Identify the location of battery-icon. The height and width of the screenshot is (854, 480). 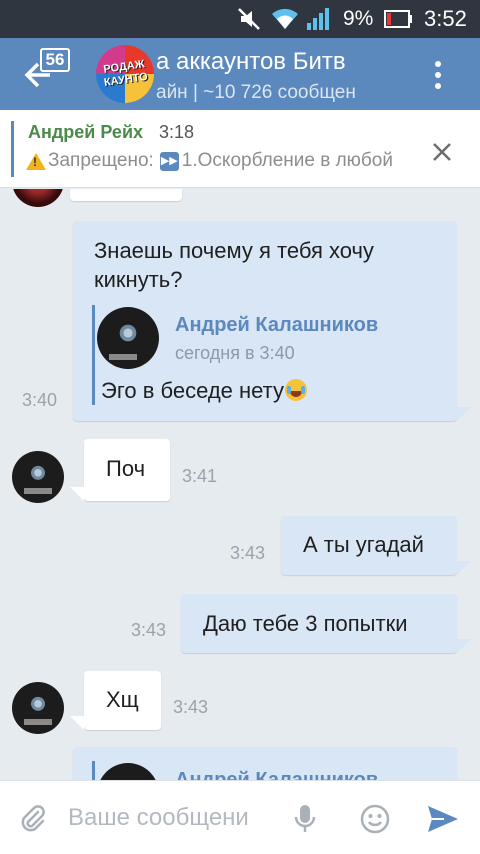
(399, 19).